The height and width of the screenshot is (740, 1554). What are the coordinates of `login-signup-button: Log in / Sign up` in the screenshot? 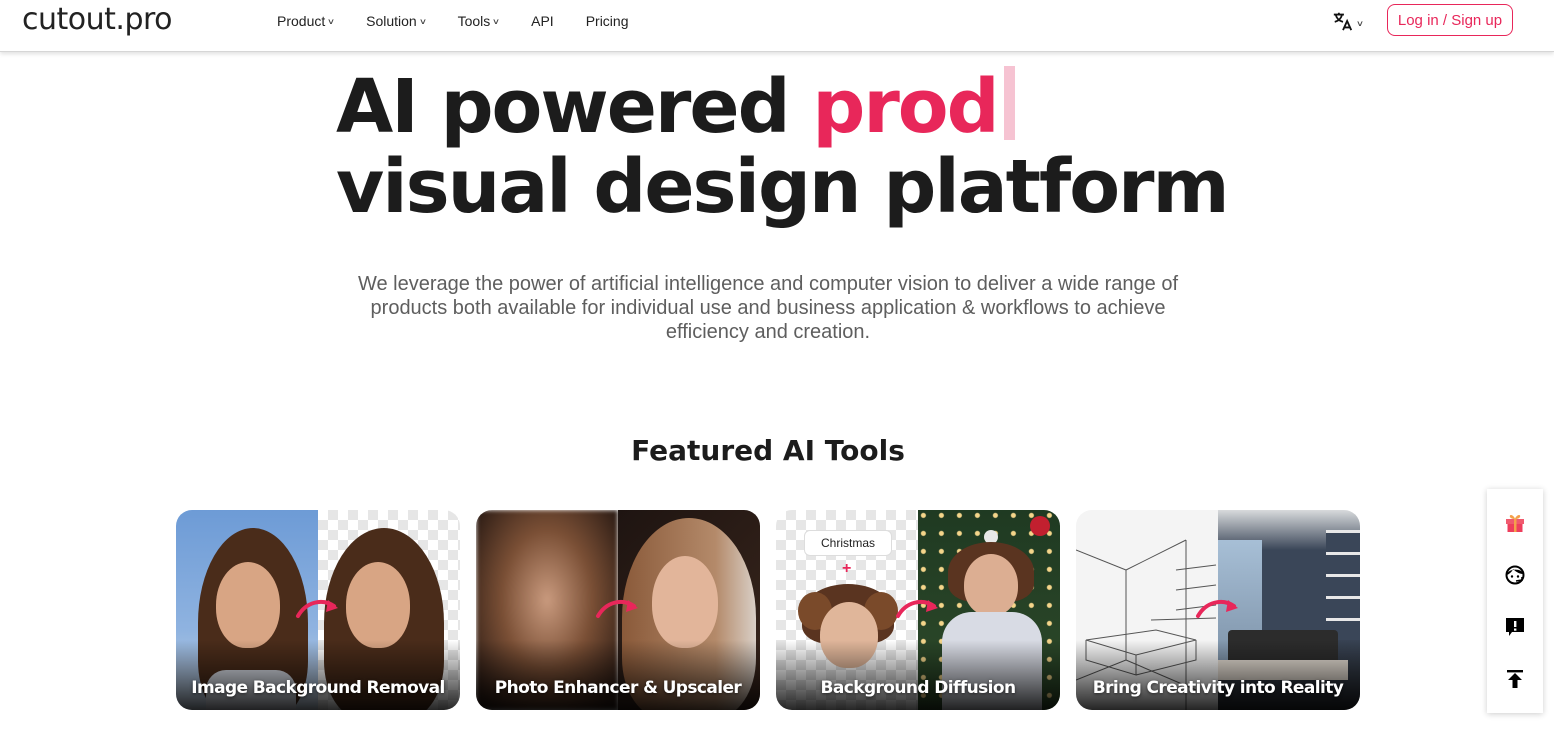 It's located at (1450, 20).